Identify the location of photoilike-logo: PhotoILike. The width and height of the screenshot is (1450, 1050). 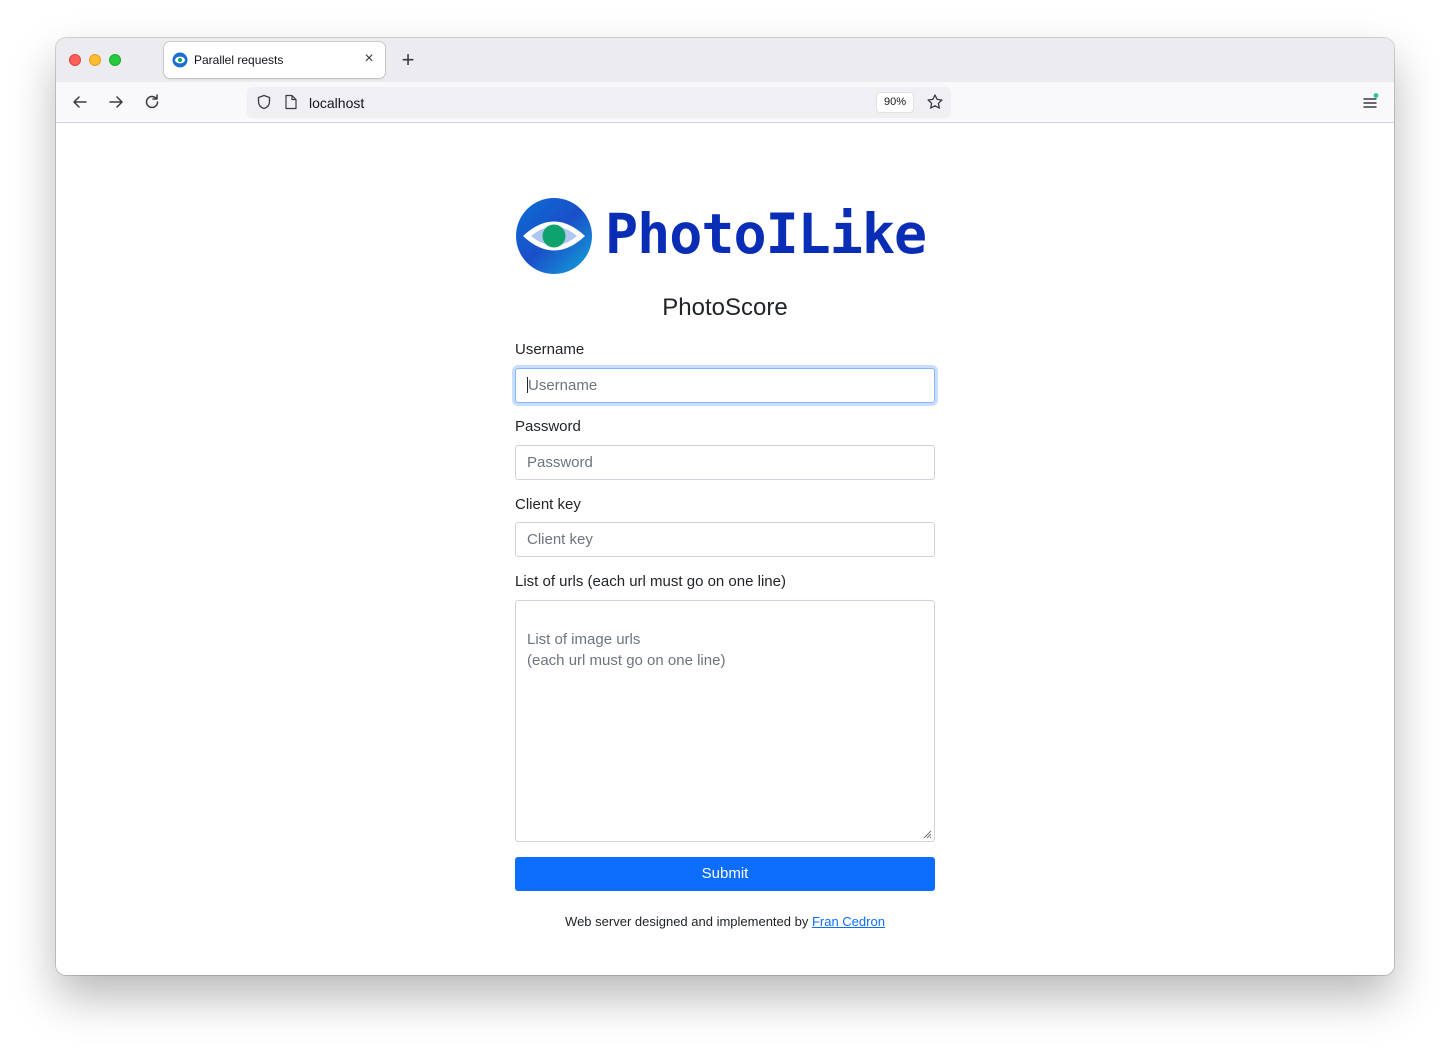
(725, 236).